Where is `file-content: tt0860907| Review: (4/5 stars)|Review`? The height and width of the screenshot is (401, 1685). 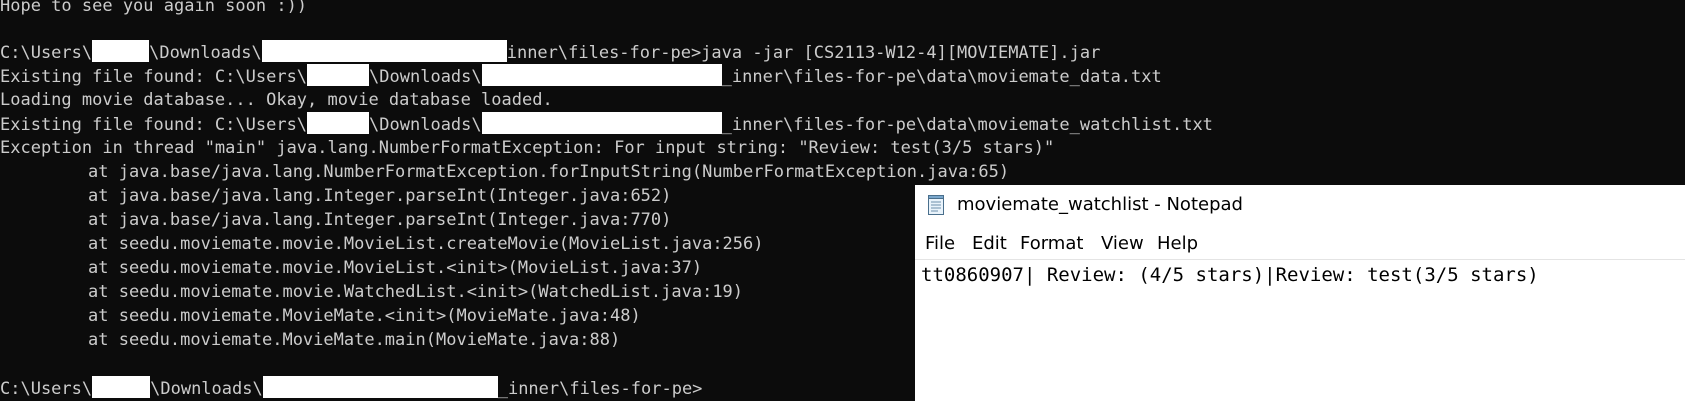
file-content: tt0860907| Review: (4/5 stars)|Review is located at coordinates (1230, 275).